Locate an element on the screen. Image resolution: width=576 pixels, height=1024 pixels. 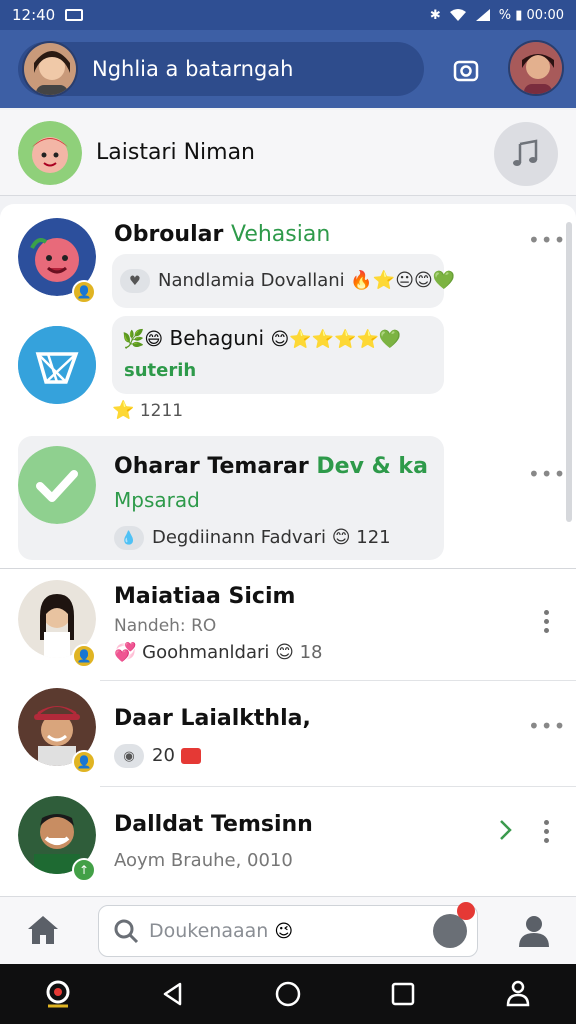
camera-button is located at coordinates (466, 70).